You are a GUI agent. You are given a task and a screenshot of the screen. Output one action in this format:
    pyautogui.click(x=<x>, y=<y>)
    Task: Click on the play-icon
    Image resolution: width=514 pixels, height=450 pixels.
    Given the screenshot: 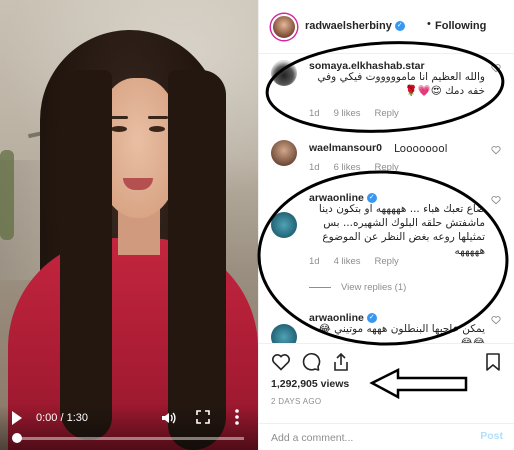 What is the action you would take?
    pyautogui.click(x=17, y=418)
    